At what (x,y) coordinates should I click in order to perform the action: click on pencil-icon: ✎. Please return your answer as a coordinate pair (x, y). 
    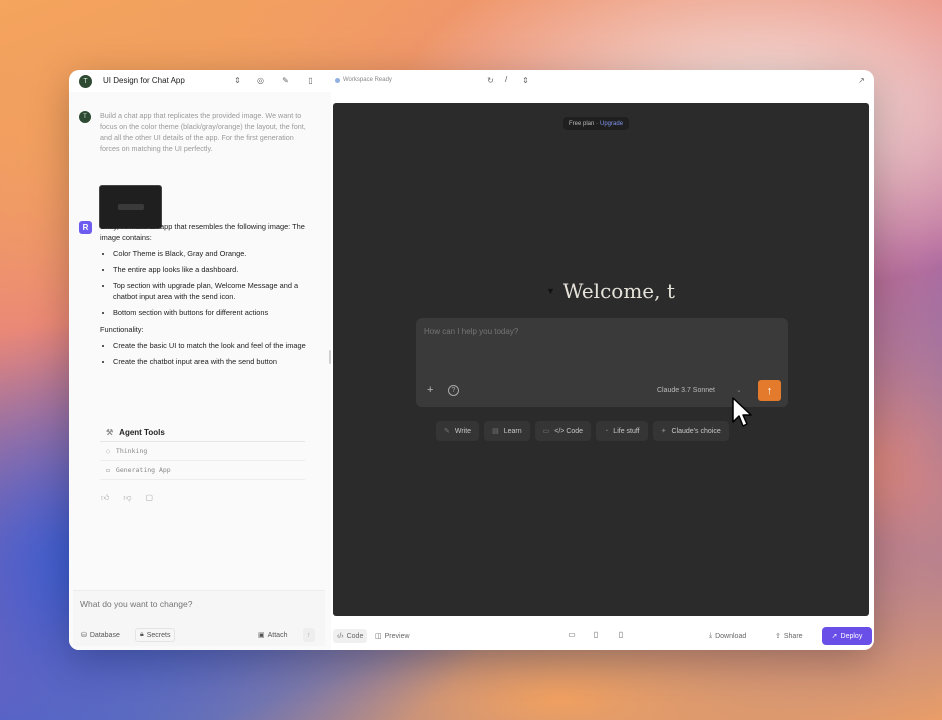
    Looking at the image, I should click on (447, 431).